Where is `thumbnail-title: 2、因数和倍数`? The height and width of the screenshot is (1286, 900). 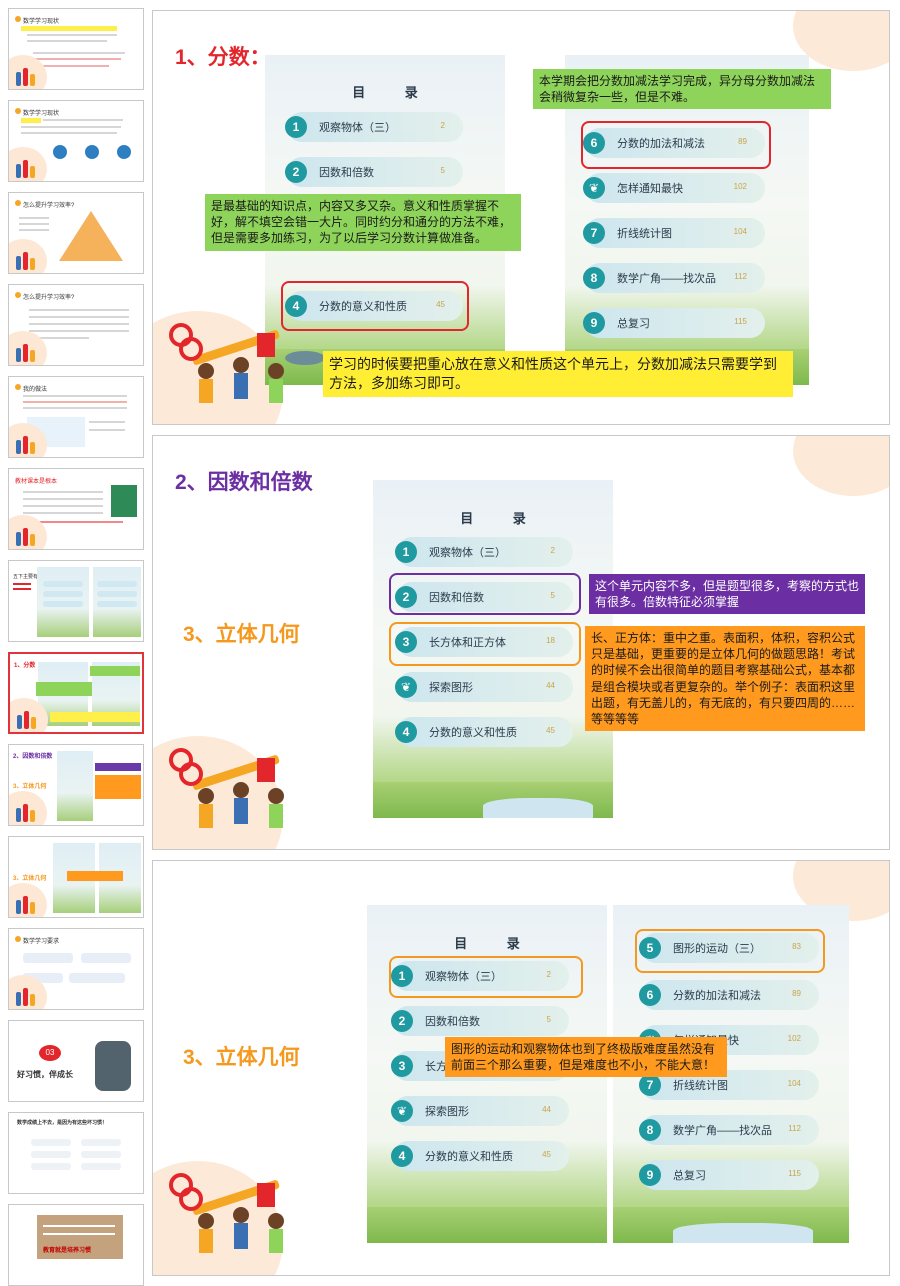
thumbnail-title: 2、因数和倍数 is located at coordinates (33, 757).